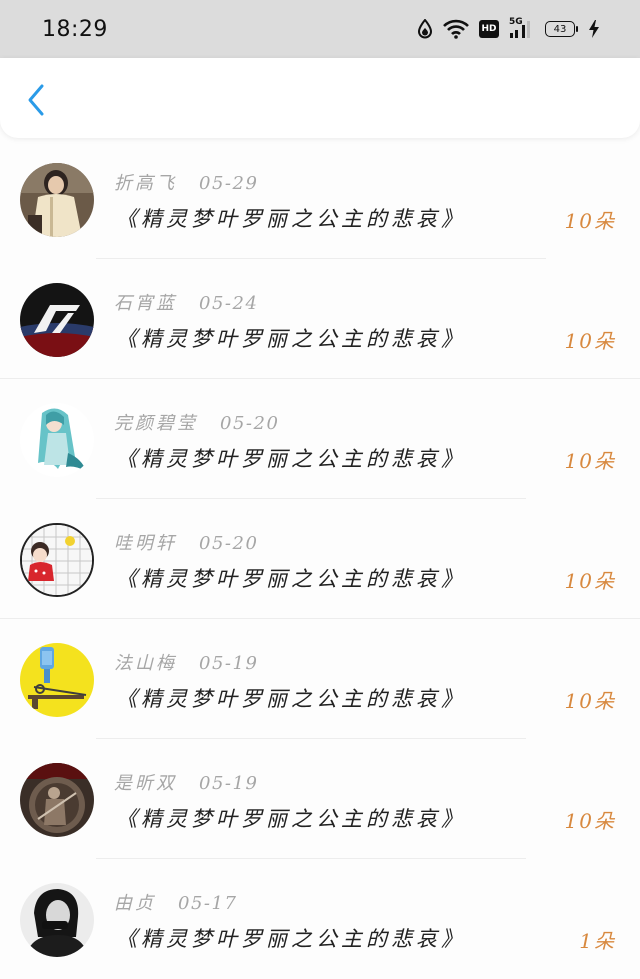 The image size is (640, 979). I want to click on list-item: 由贞 05-17 《精灵梦叶罗丽之公主的悲哀》 1朵, so click(320, 919).